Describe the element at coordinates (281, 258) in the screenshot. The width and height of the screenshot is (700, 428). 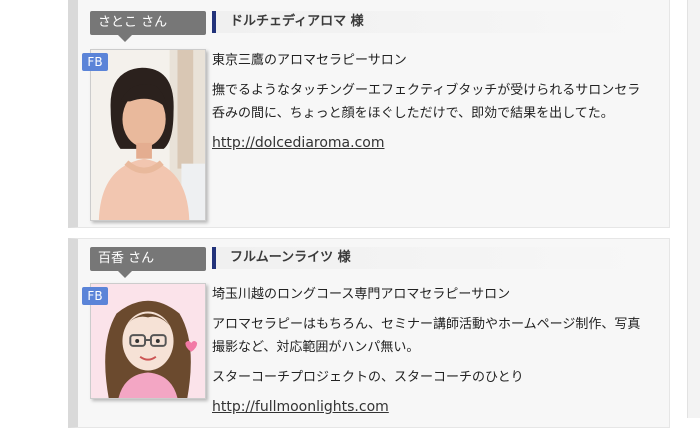
I see `salon-name: フルムーンライツ 様` at that location.